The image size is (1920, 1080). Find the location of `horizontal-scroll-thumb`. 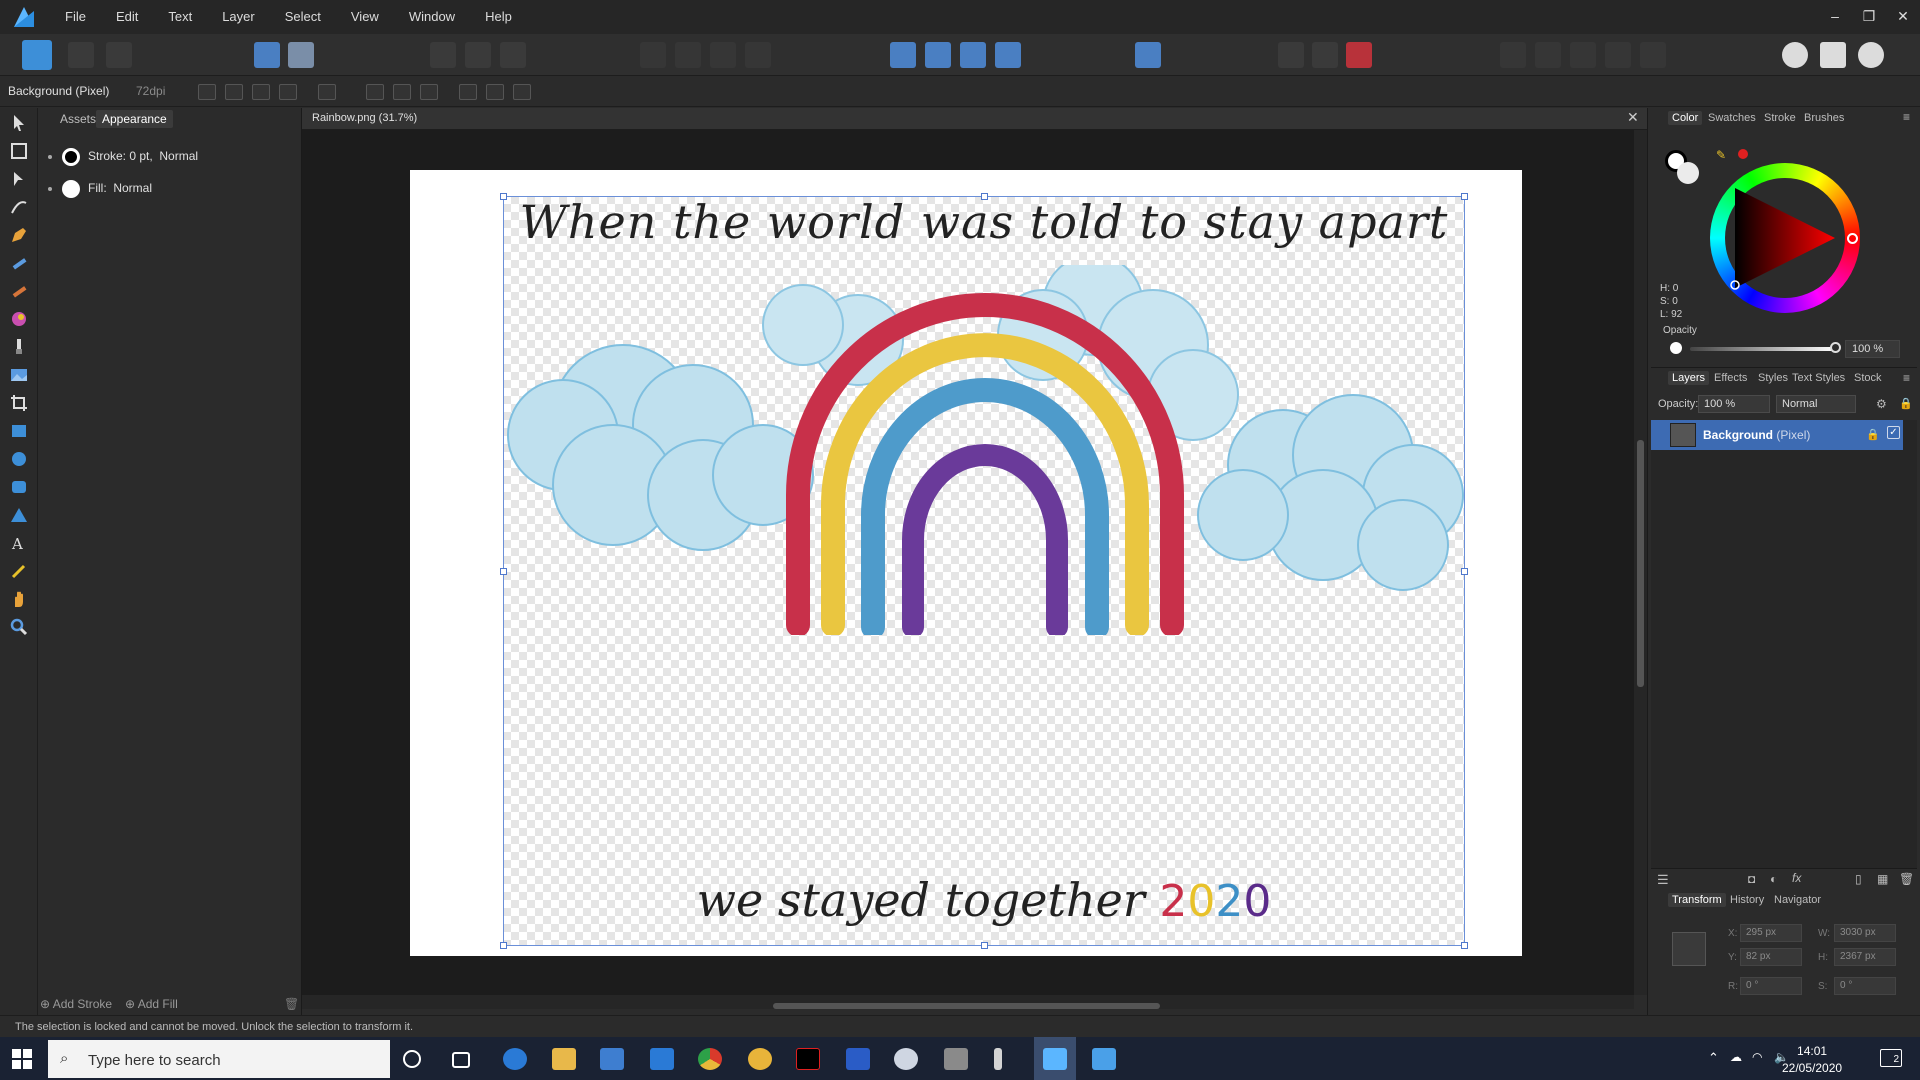

horizontal-scroll-thumb is located at coordinates (966, 1006).